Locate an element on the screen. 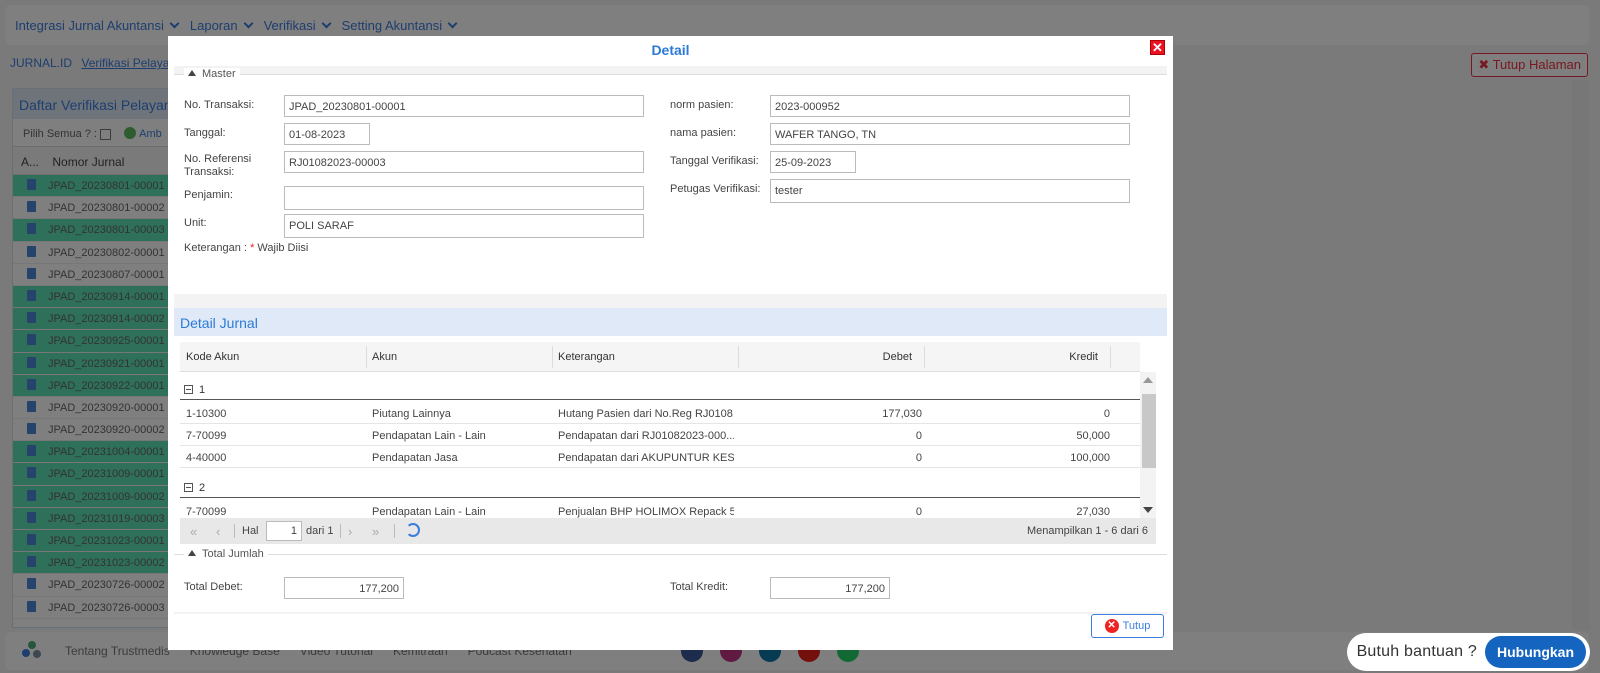  nama-label: nama pasien: is located at coordinates (703, 133).